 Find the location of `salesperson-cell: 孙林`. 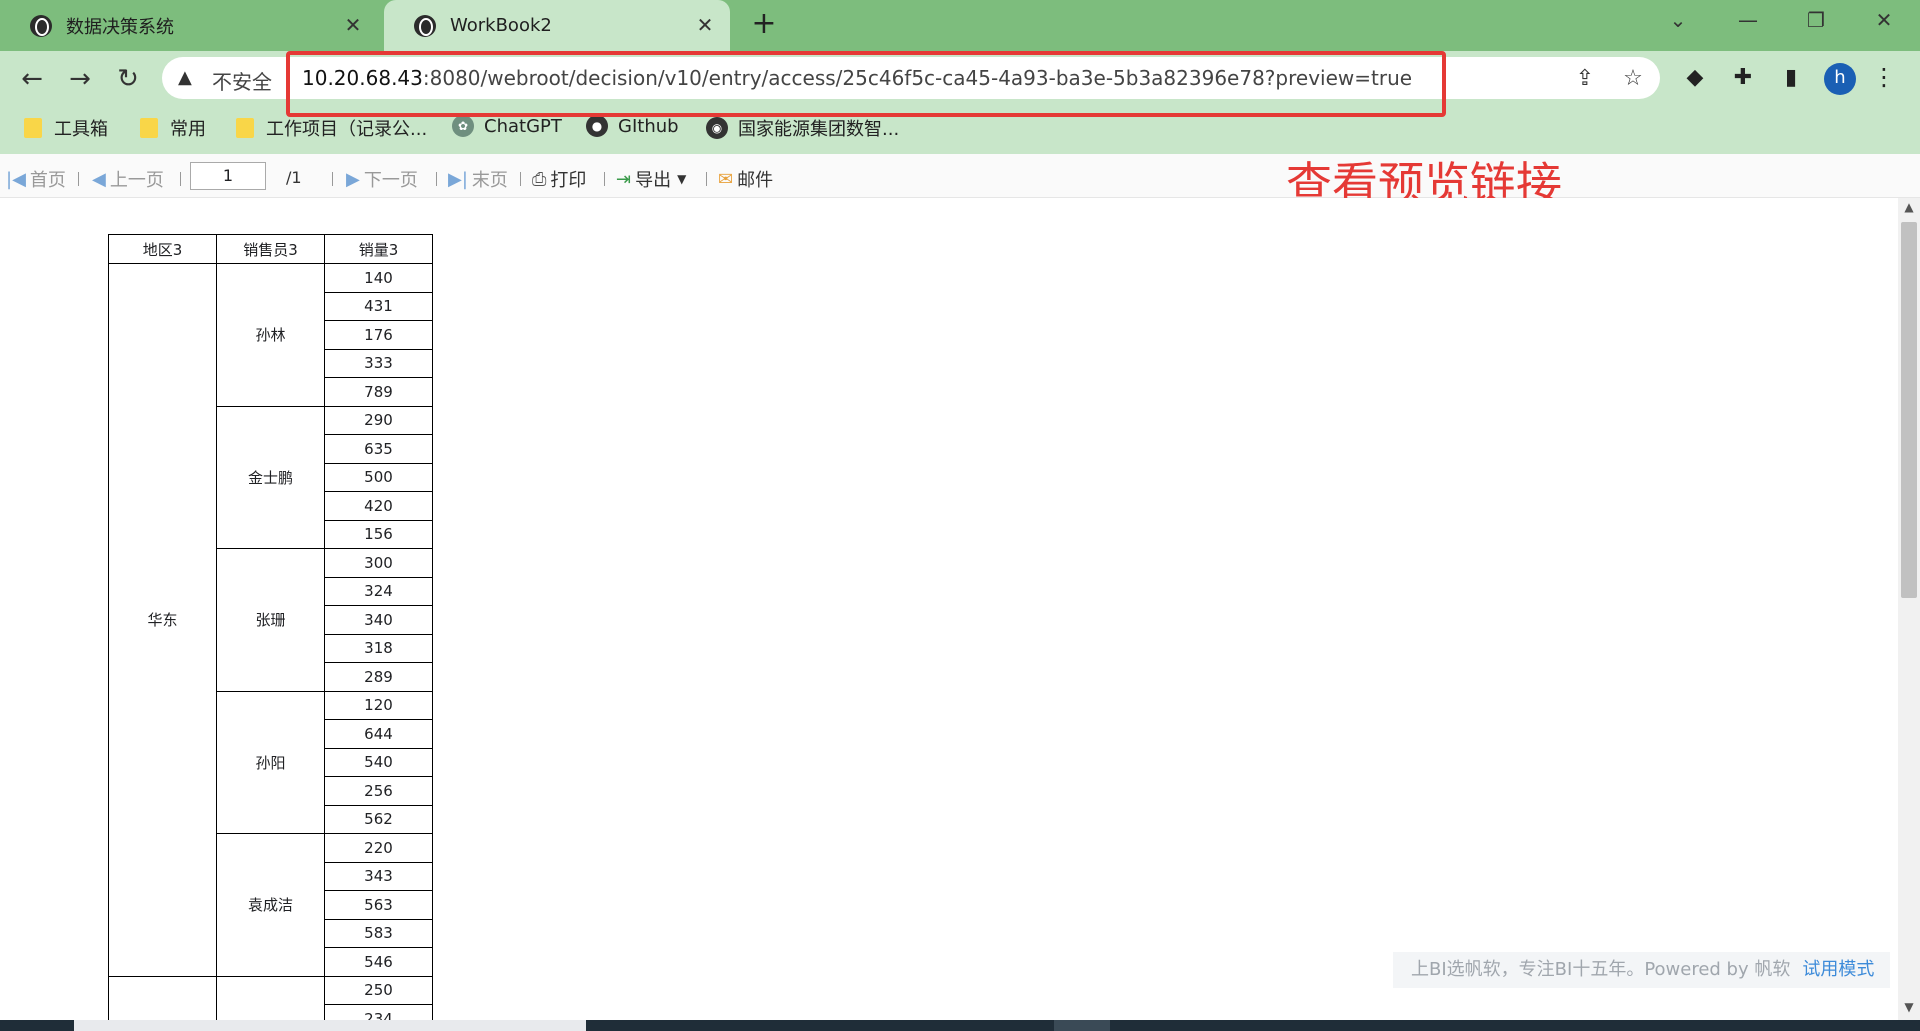

salesperson-cell: 孙林 is located at coordinates (270, 335).